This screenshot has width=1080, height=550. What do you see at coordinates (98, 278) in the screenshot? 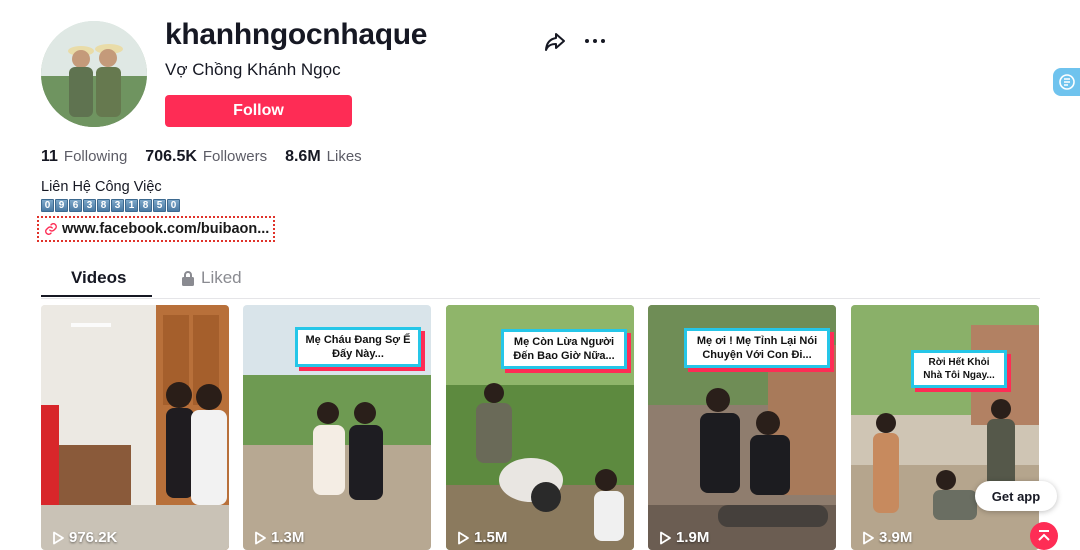
I see `tab-videos: Videos` at bounding box center [98, 278].